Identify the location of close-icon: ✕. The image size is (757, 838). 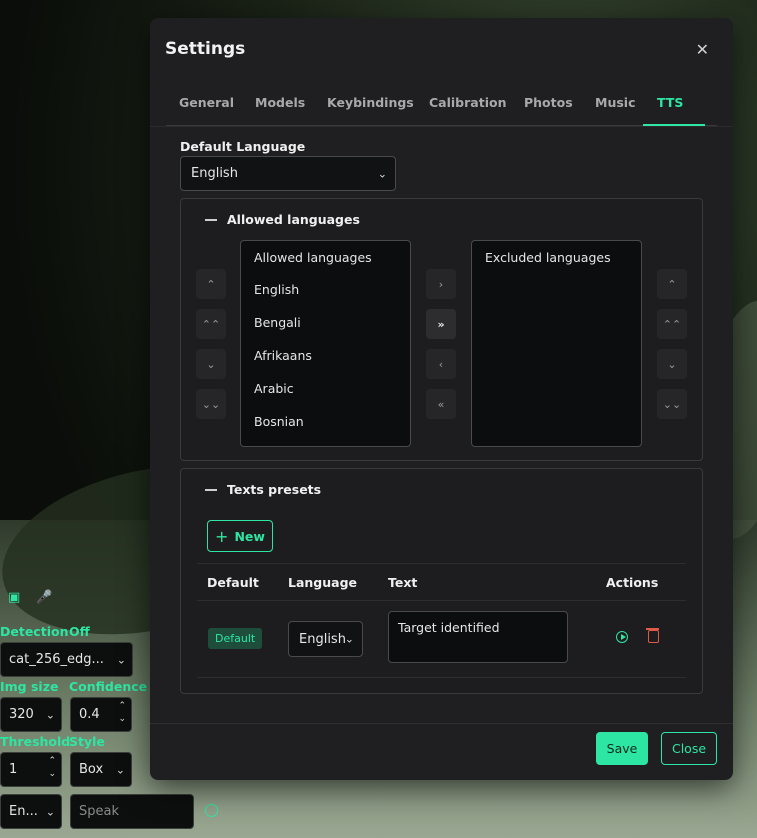
(702, 49).